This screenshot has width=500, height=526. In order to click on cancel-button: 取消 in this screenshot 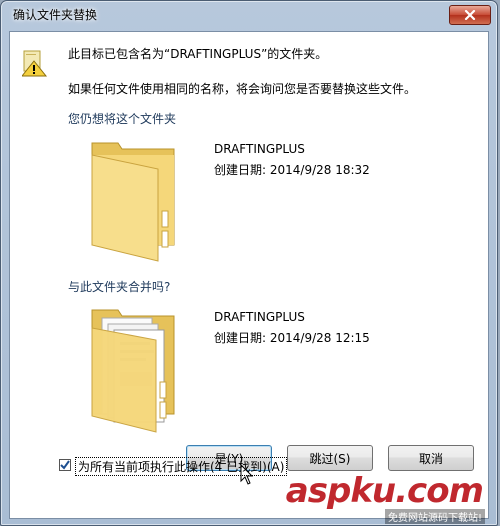, I will do `click(431, 458)`.